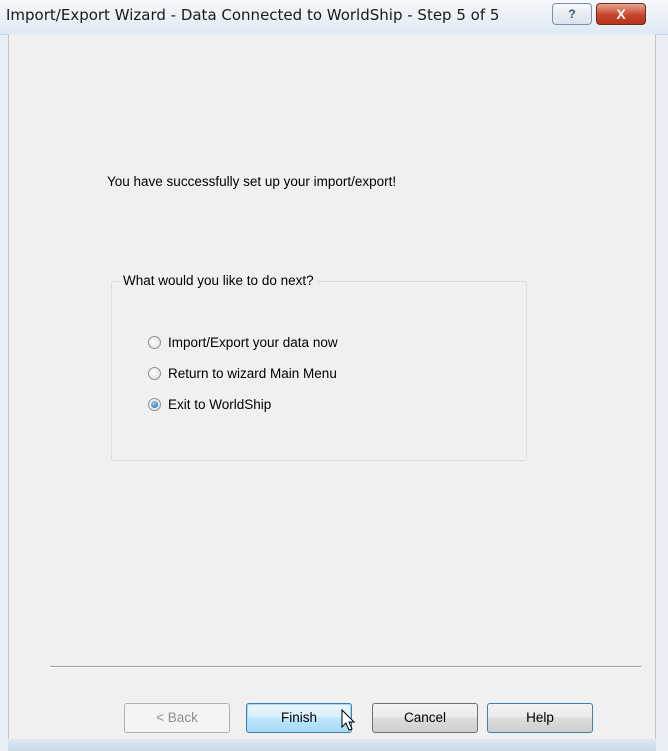  Describe the element at coordinates (332, 745) in the screenshot. I see `window-bottom-frame` at that location.